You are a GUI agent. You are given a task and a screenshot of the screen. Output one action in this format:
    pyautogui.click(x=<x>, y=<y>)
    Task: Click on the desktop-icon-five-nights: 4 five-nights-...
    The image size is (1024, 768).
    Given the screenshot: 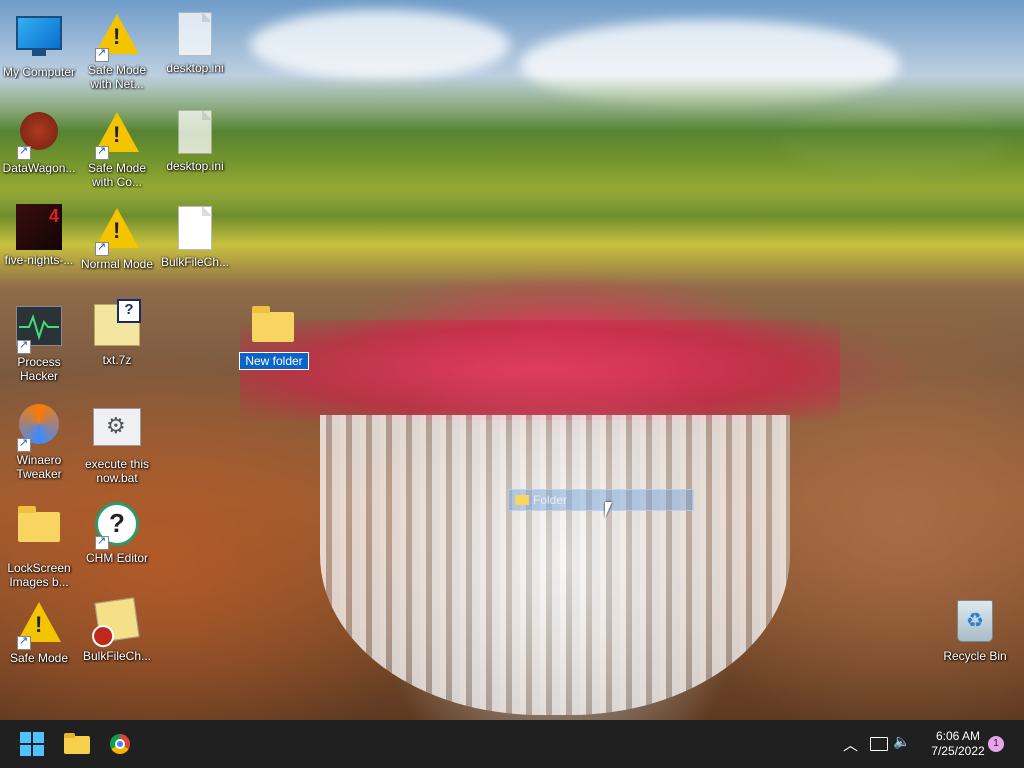 What is the action you would take?
    pyautogui.click(x=39, y=235)
    